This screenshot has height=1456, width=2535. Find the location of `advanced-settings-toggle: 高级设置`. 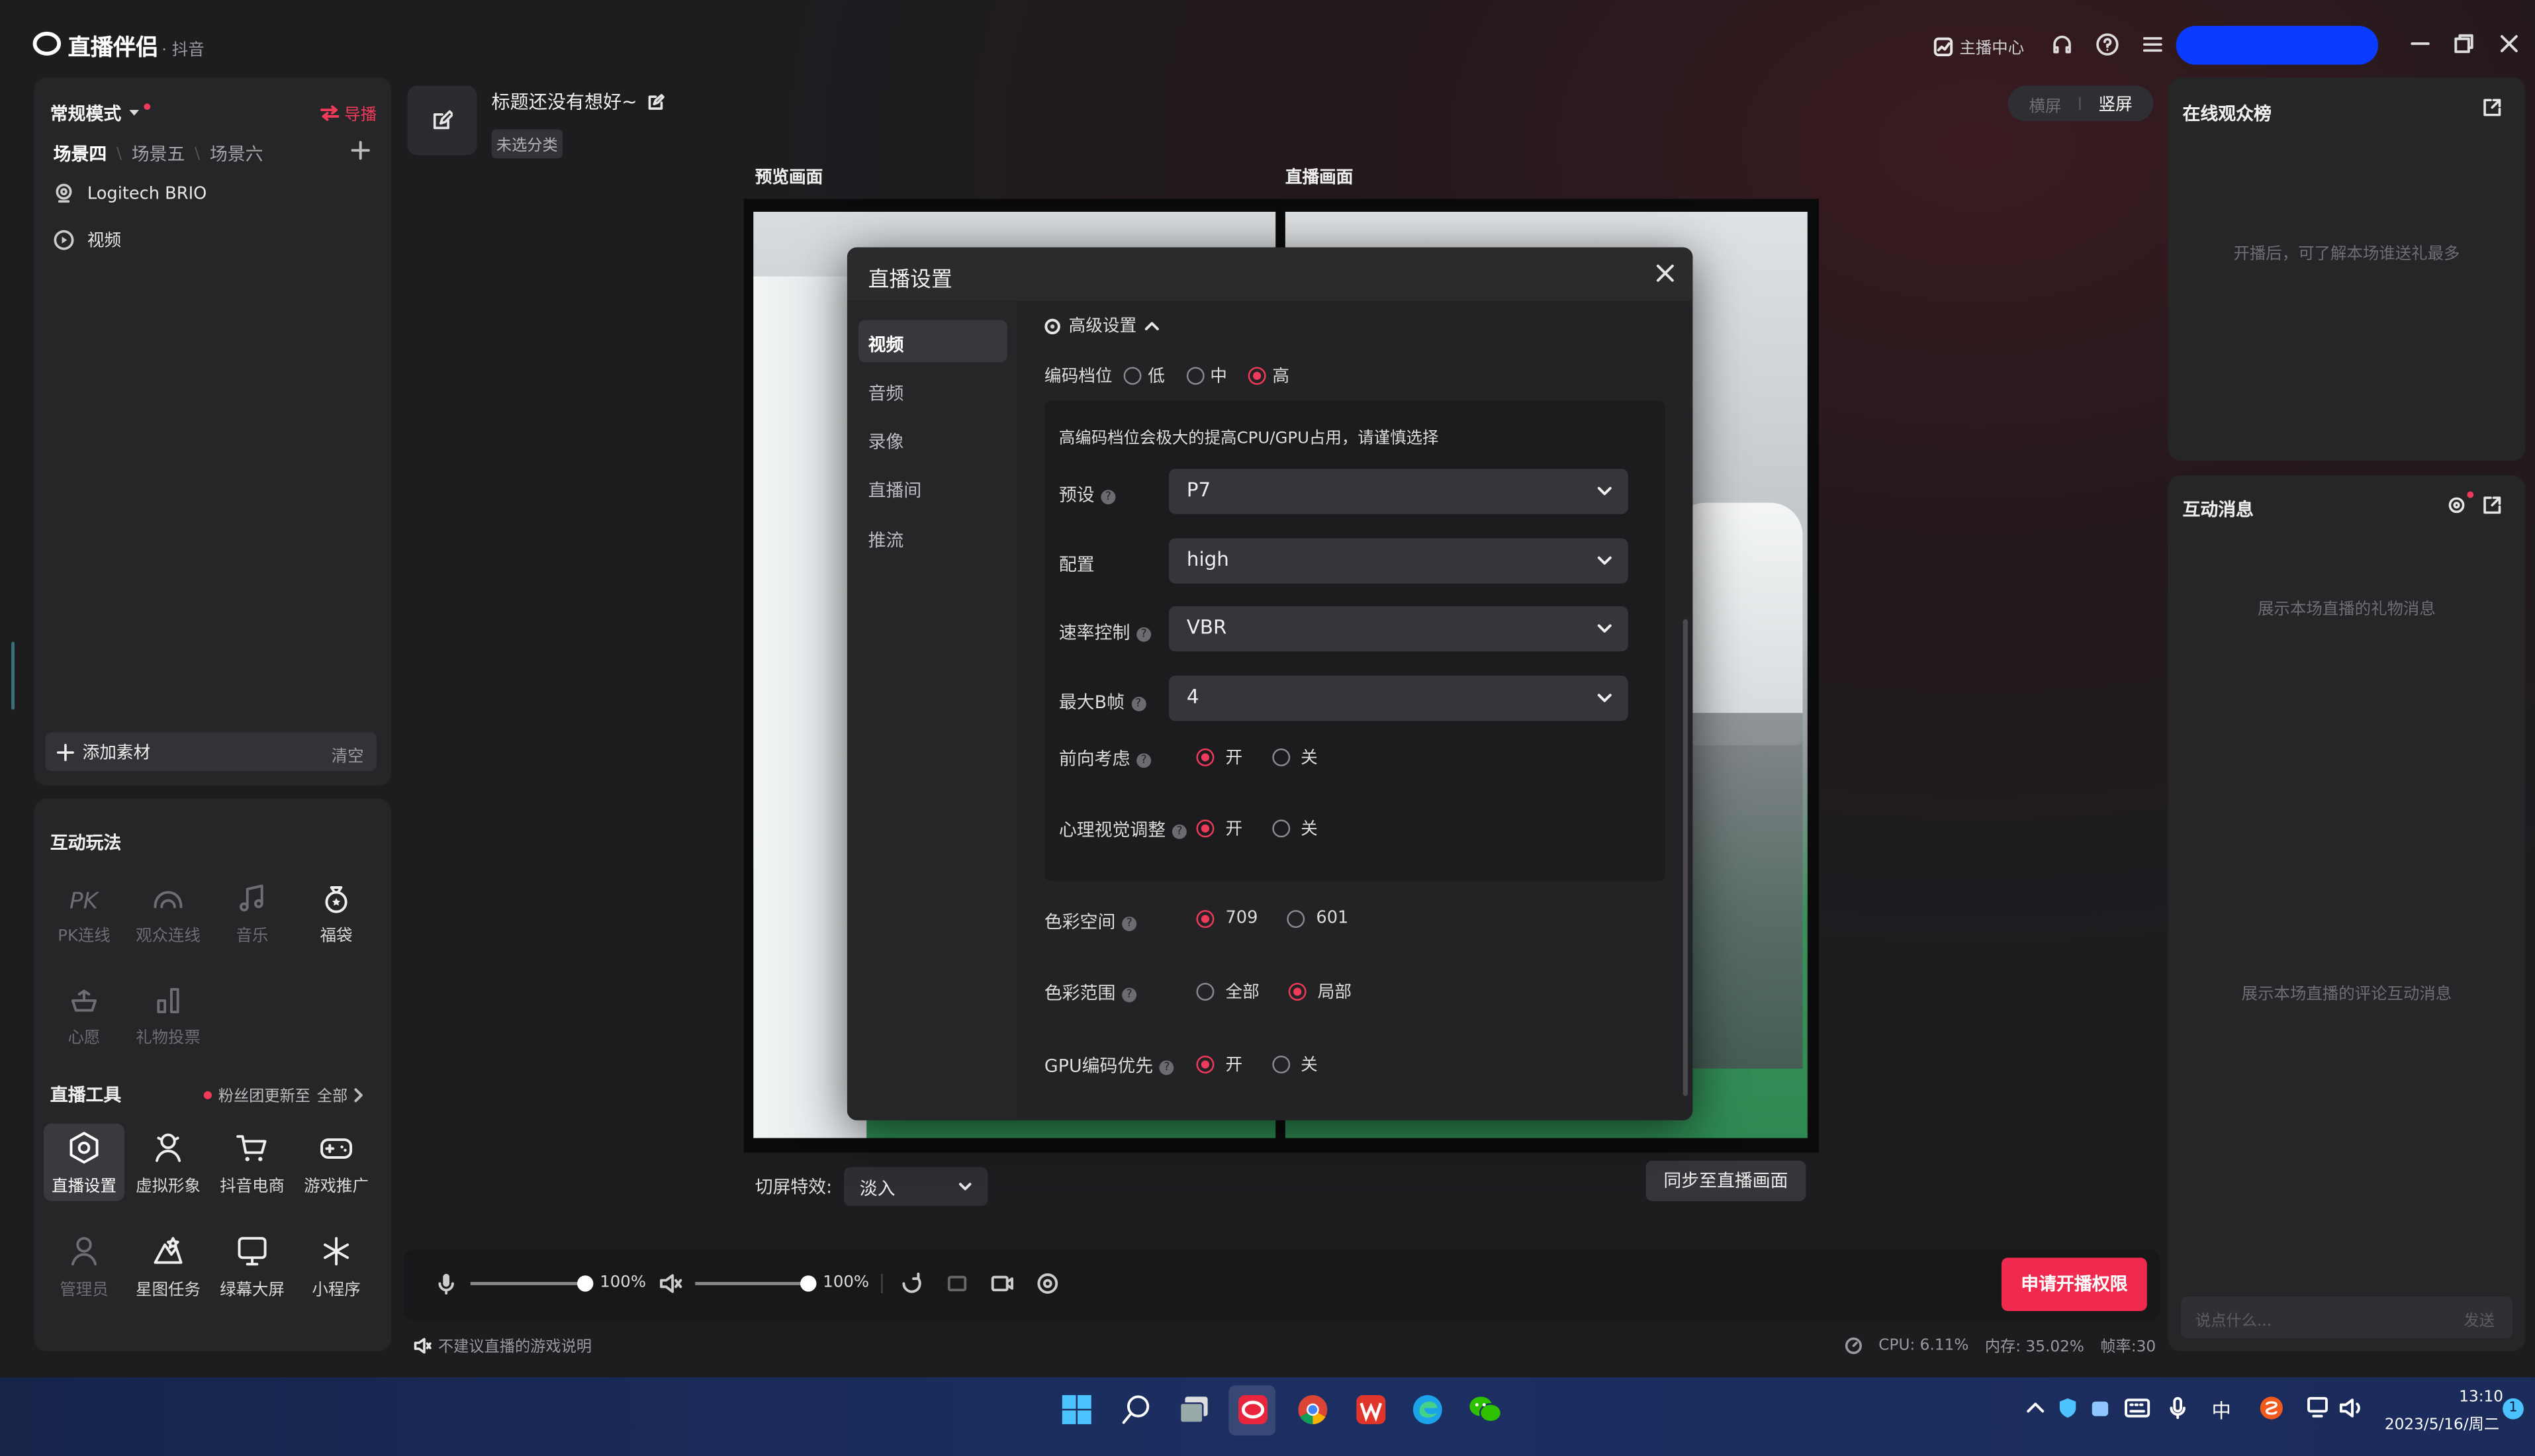

advanced-settings-toggle: 高级设置 is located at coordinates (1101, 326).